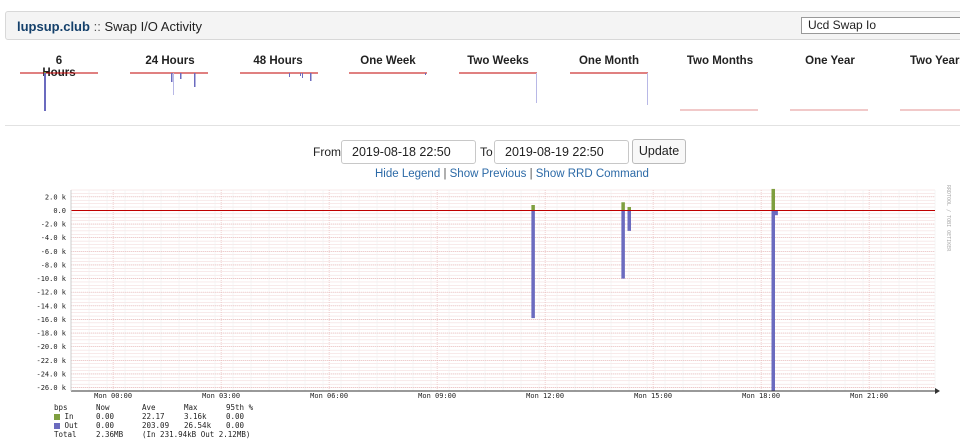 This screenshot has width=960, height=448. What do you see at coordinates (278, 61) in the screenshot?
I see `tab-48-hours: 48 Hours` at bounding box center [278, 61].